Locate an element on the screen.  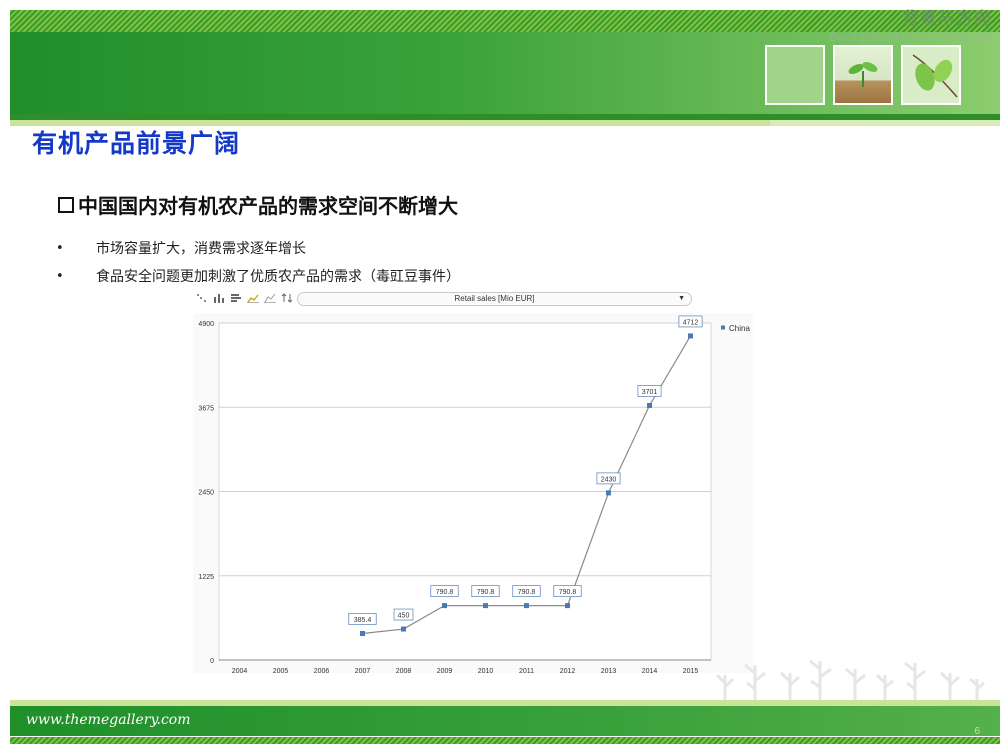
footer-url: www.themegallery.com is located at coordinates (108, 720).